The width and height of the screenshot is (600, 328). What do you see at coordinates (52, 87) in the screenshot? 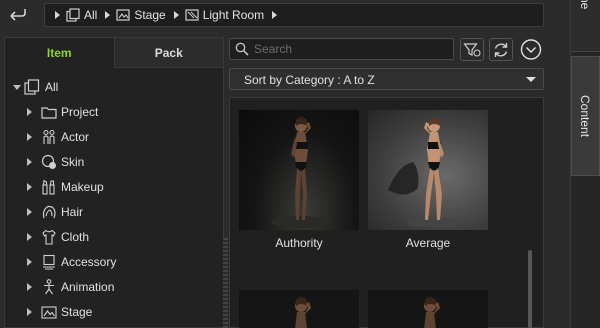
I see `tree-label: All` at bounding box center [52, 87].